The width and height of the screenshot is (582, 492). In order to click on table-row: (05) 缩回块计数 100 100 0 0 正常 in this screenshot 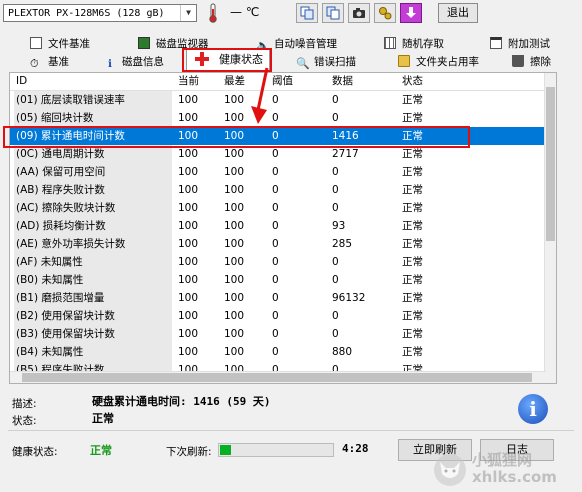, I will do `click(278, 118)`.